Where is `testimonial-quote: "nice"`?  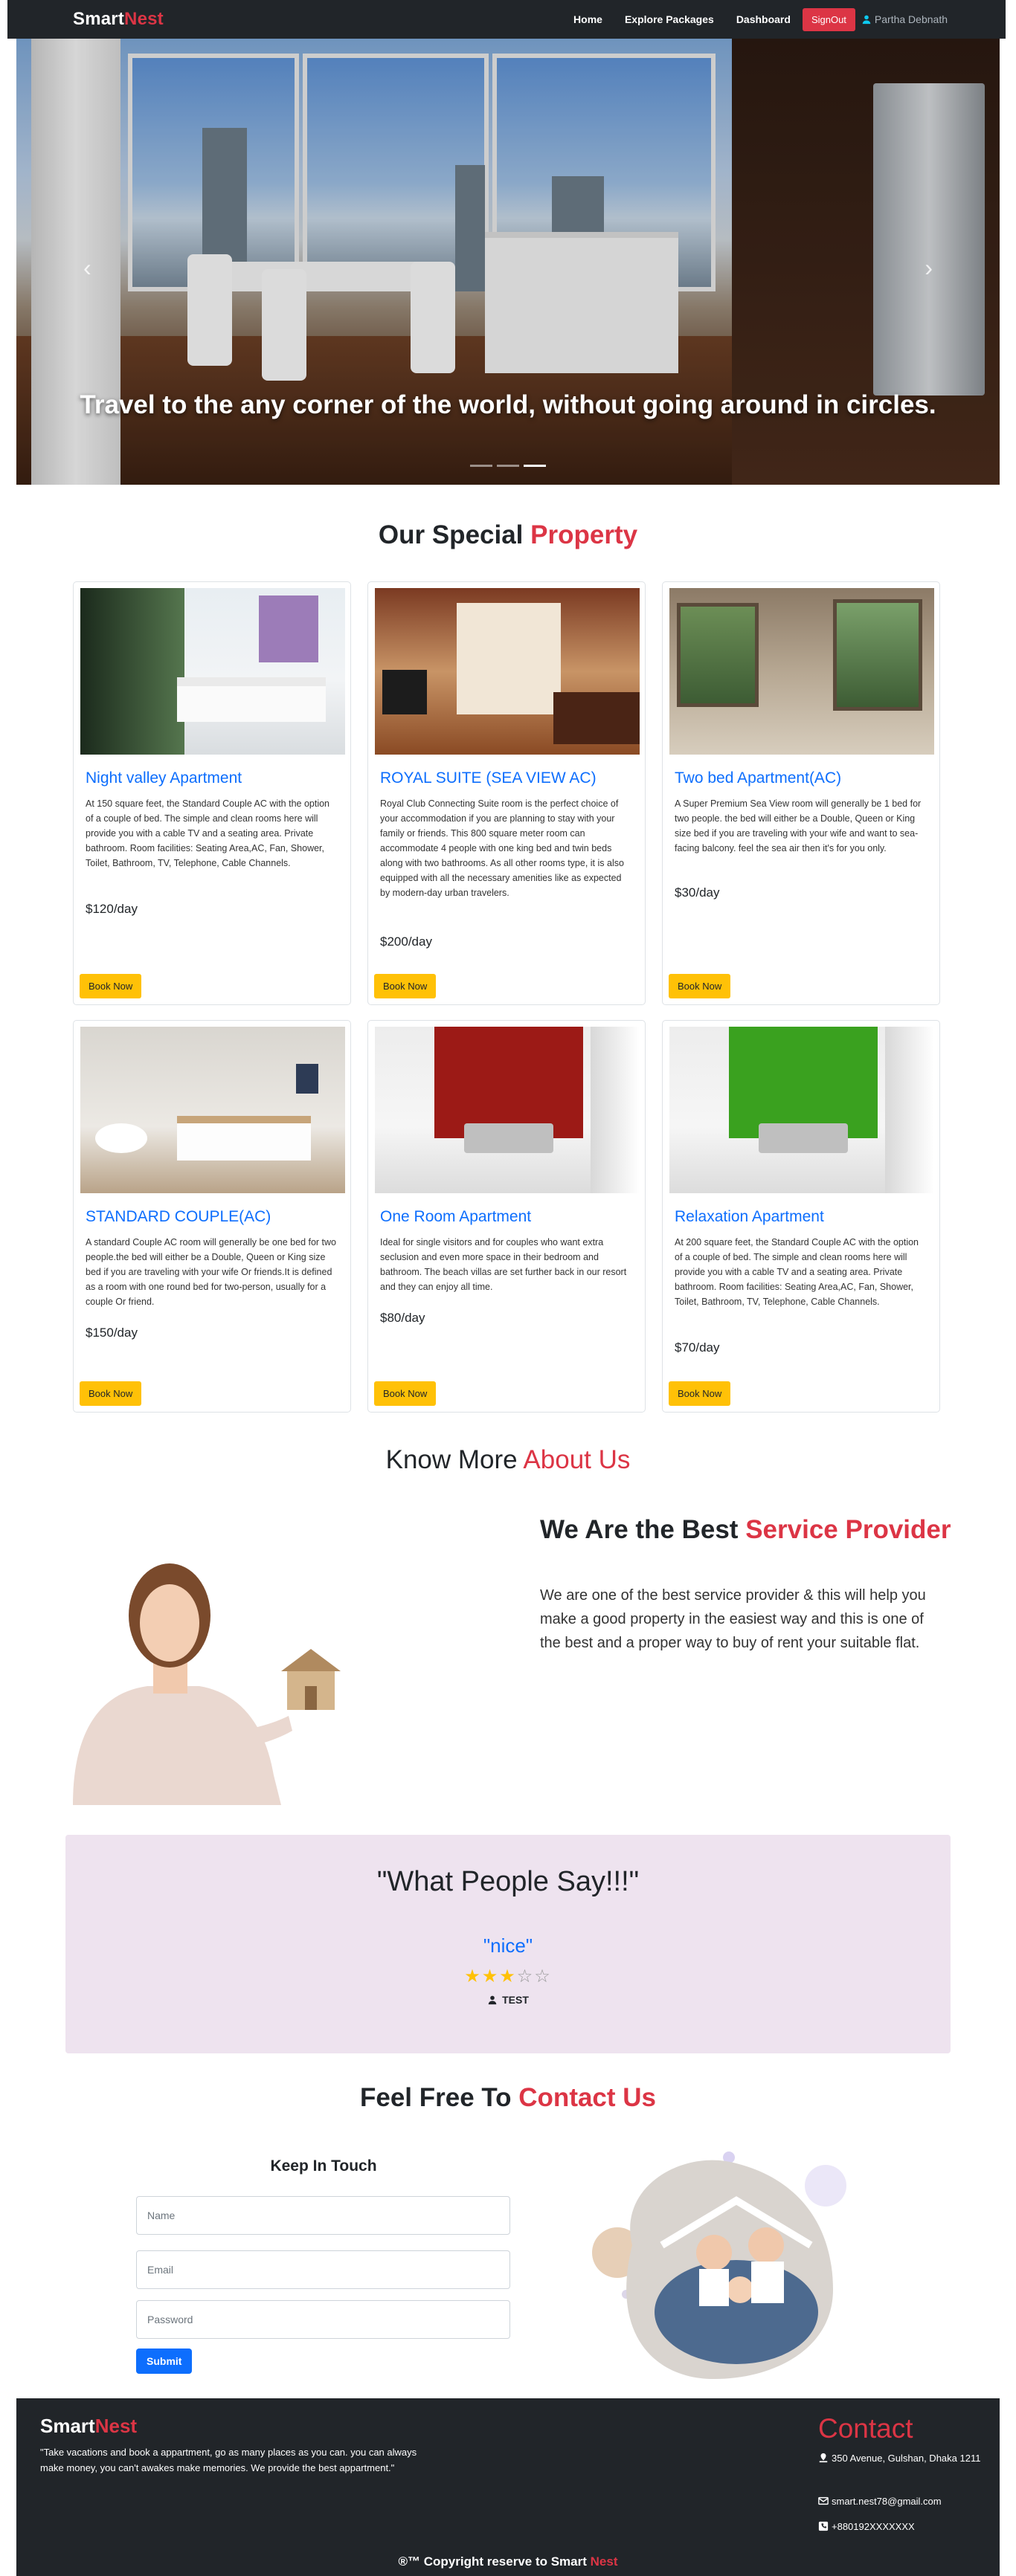
testimonial-quote: "nice" is located at coordinates (508, 1945).